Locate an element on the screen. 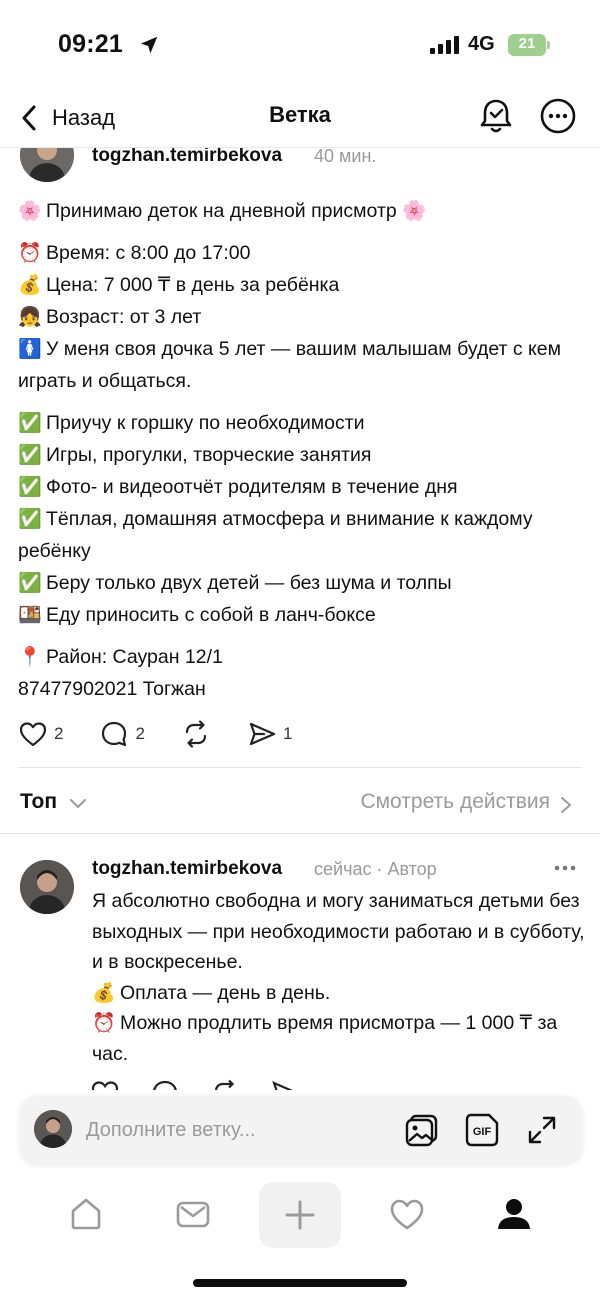 Image resolution: width=600 pixels, height=1300 pixels. reply-count: 2 is located at coordinates (140, 733).